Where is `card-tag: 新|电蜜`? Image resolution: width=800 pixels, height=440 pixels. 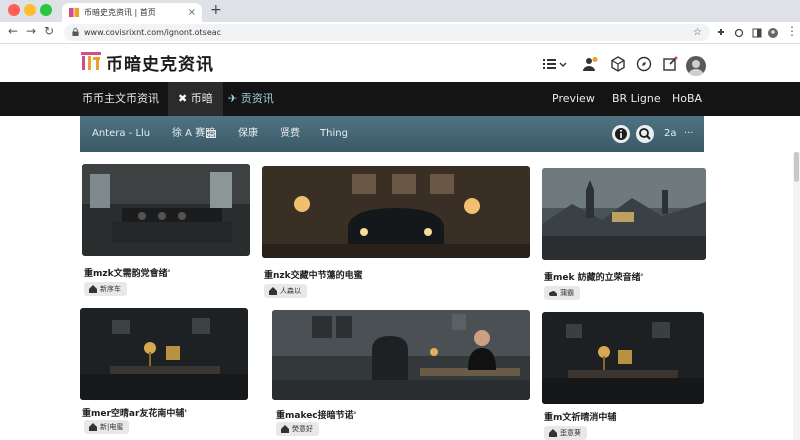 card-tag: 新|电蜜 is located at coordinates (107, 427).